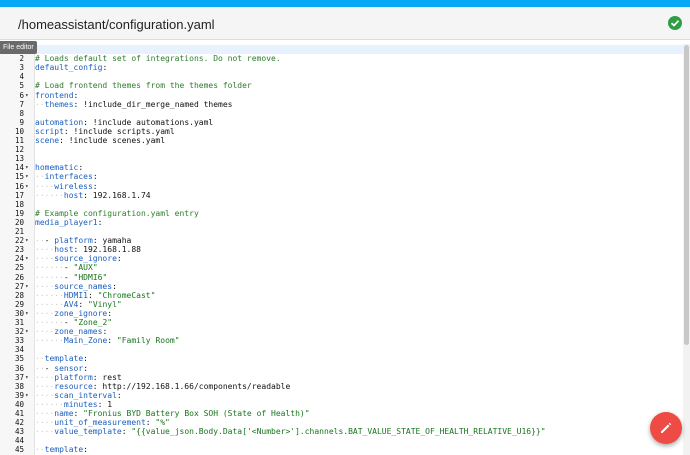 Image resolution: width=690 pixels, height=455 pixels. Describe the element at coordinates (341, 313) in the screenshot. I see `code-line: 30 ▾ ····zone_ignore:` at that location.